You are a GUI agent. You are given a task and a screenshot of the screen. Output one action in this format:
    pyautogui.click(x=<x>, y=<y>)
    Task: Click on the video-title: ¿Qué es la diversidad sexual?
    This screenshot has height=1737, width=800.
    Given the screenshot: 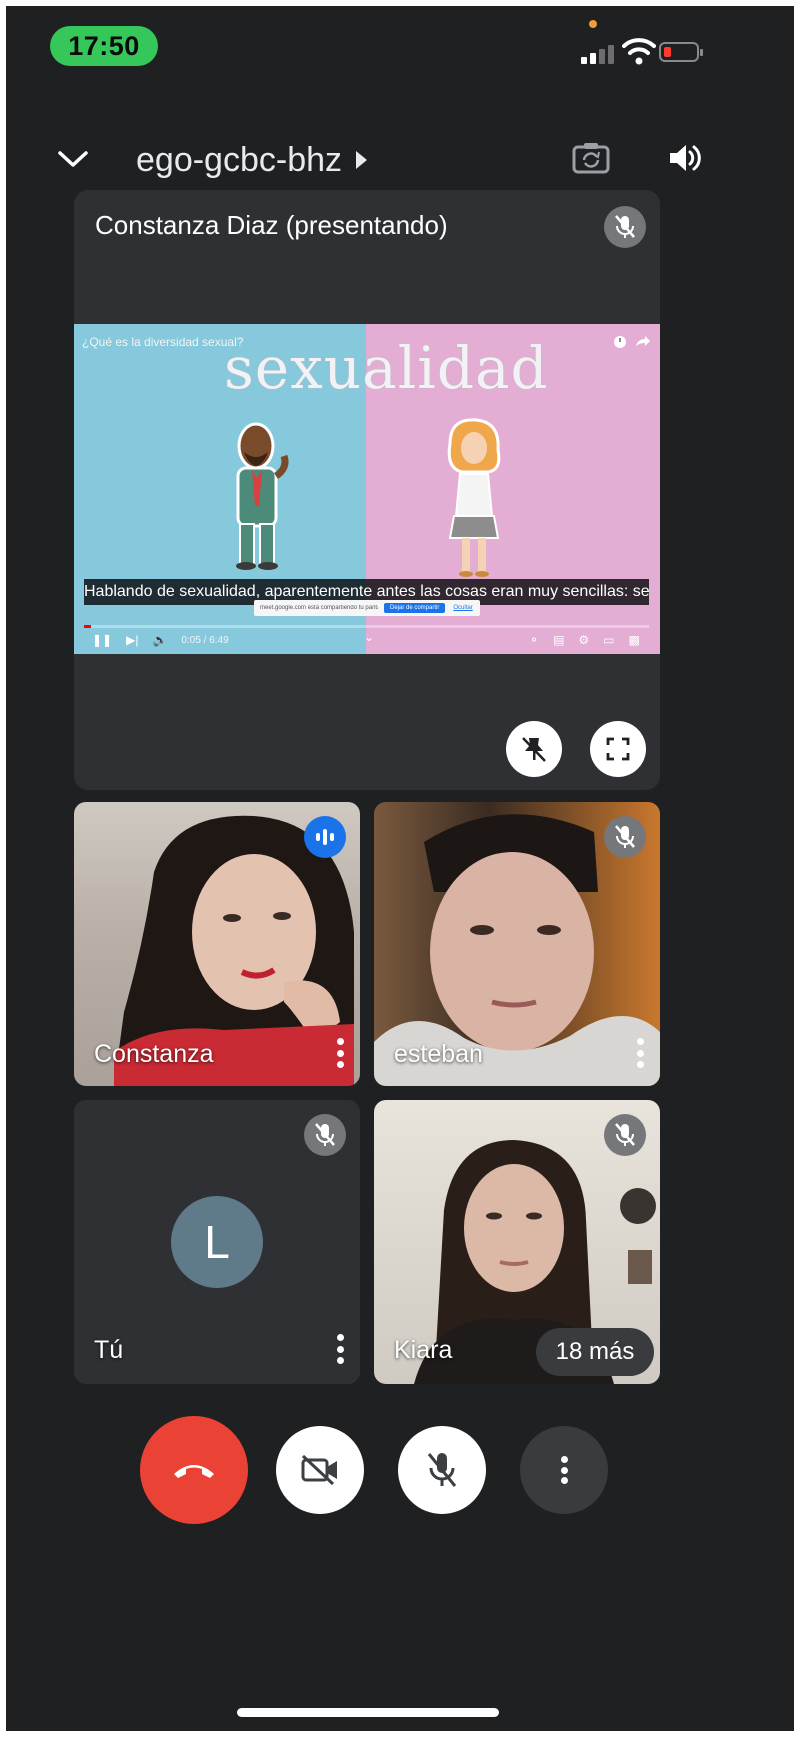 What is the action you would take?
    pyautogui.click(x=163, y=342)
    